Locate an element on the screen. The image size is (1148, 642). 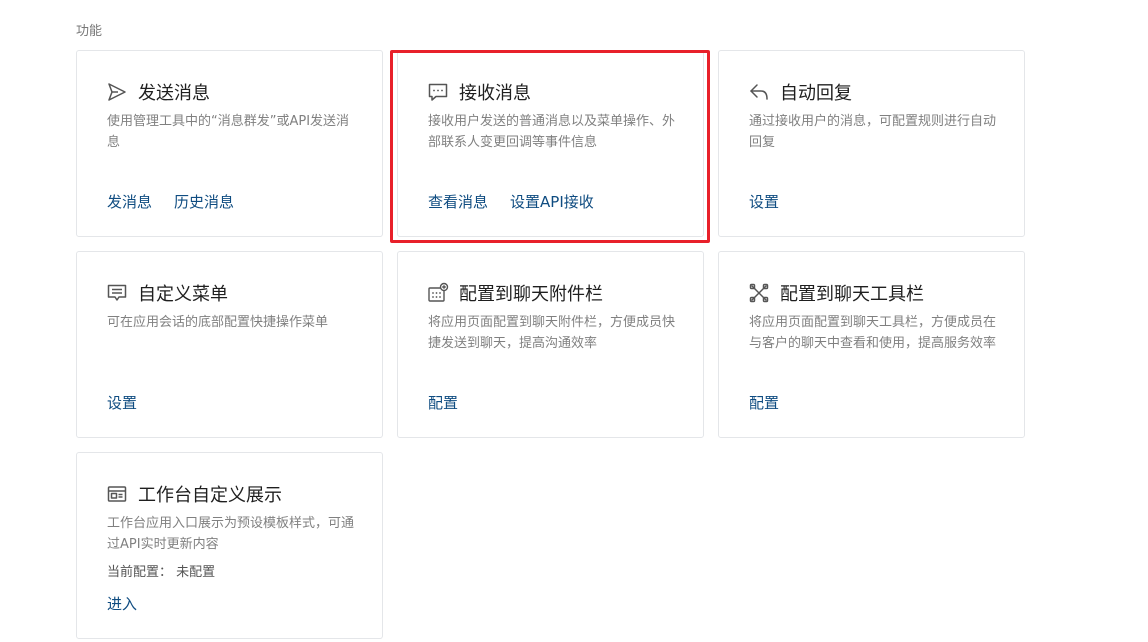
card-description: 将应用页面配置到聊天附件栏，方便成员快捷发送到聊天，提高沟通效率 is located at coordinates (552, 333).